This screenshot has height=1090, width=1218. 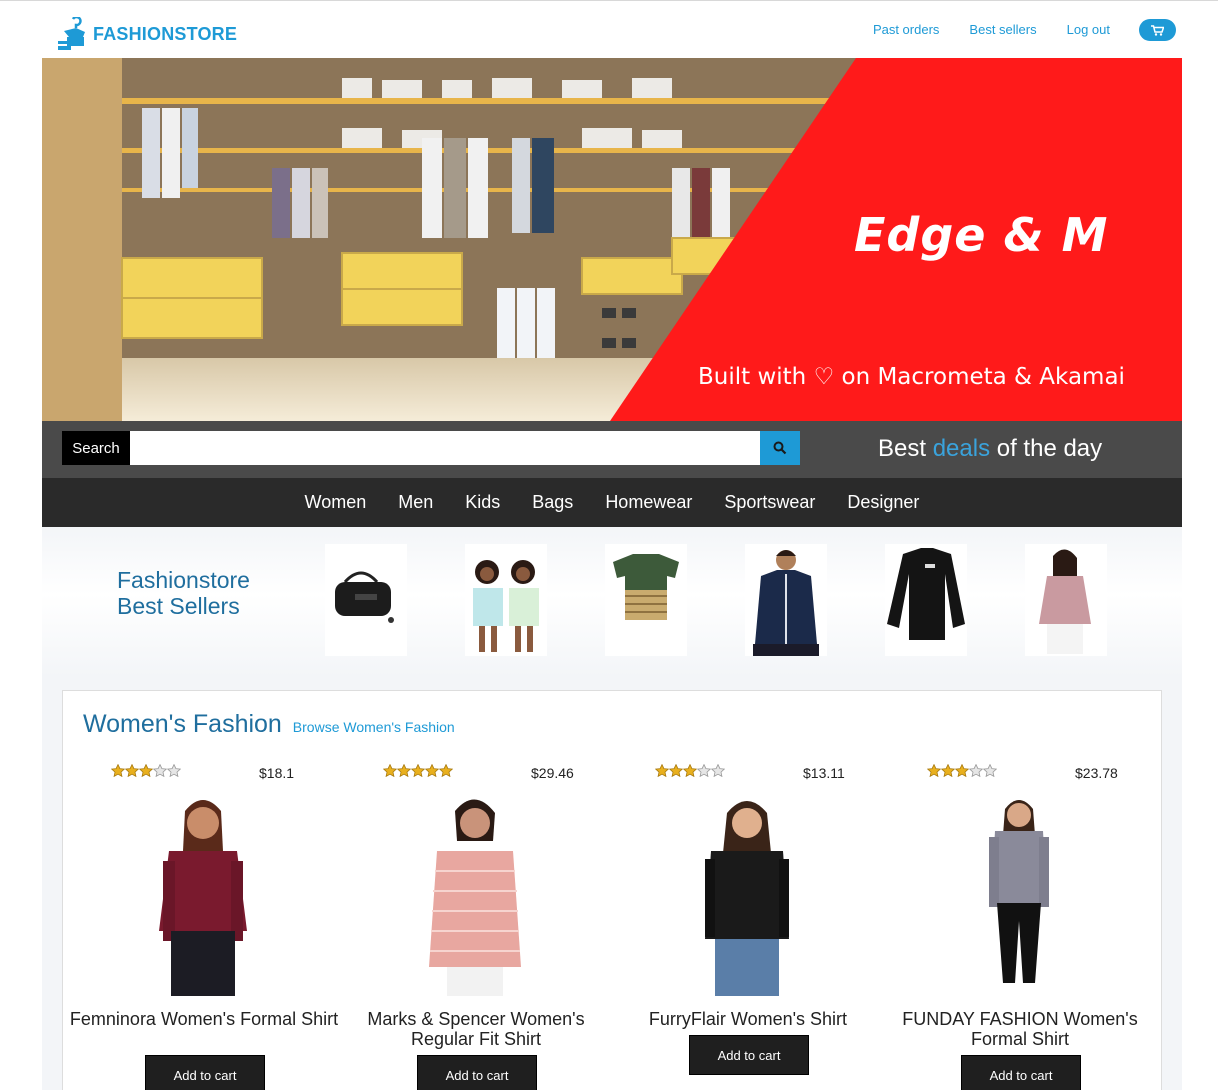 I want to click on duffel-bag-image, so click(x=366, y=600).